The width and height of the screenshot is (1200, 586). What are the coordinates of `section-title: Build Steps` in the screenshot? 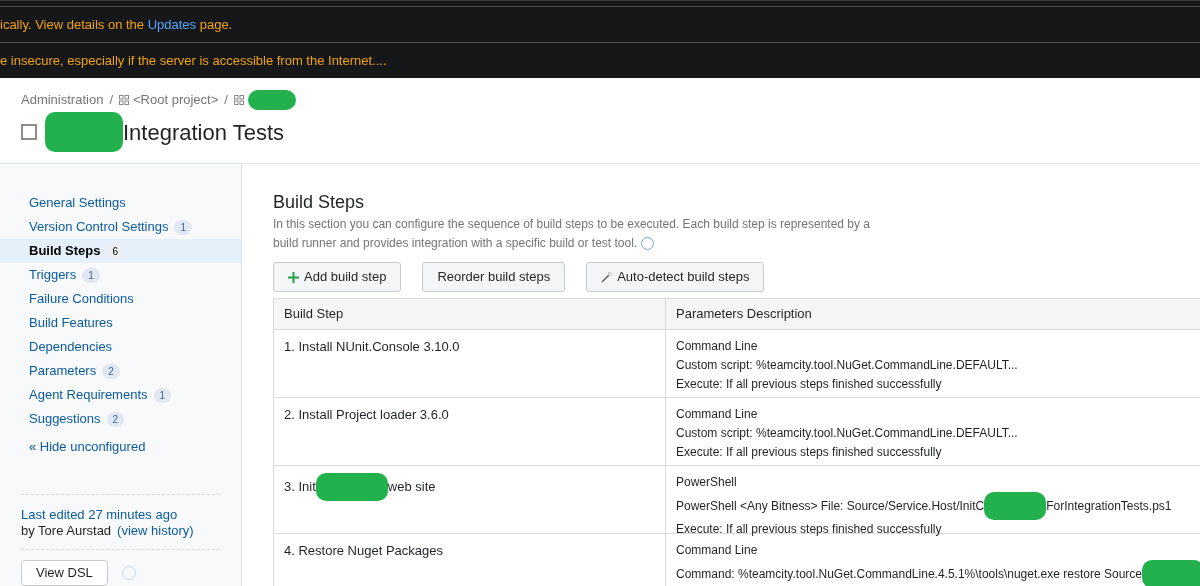 It's located at (319, 202).